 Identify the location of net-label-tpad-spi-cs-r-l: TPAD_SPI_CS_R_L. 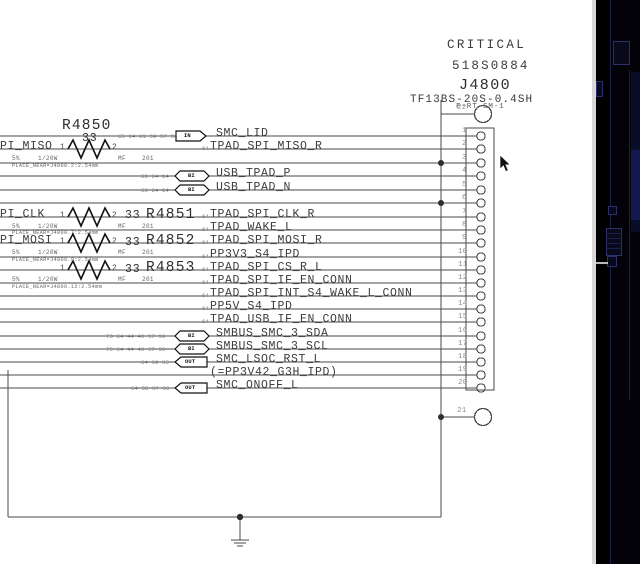
(266, 268).